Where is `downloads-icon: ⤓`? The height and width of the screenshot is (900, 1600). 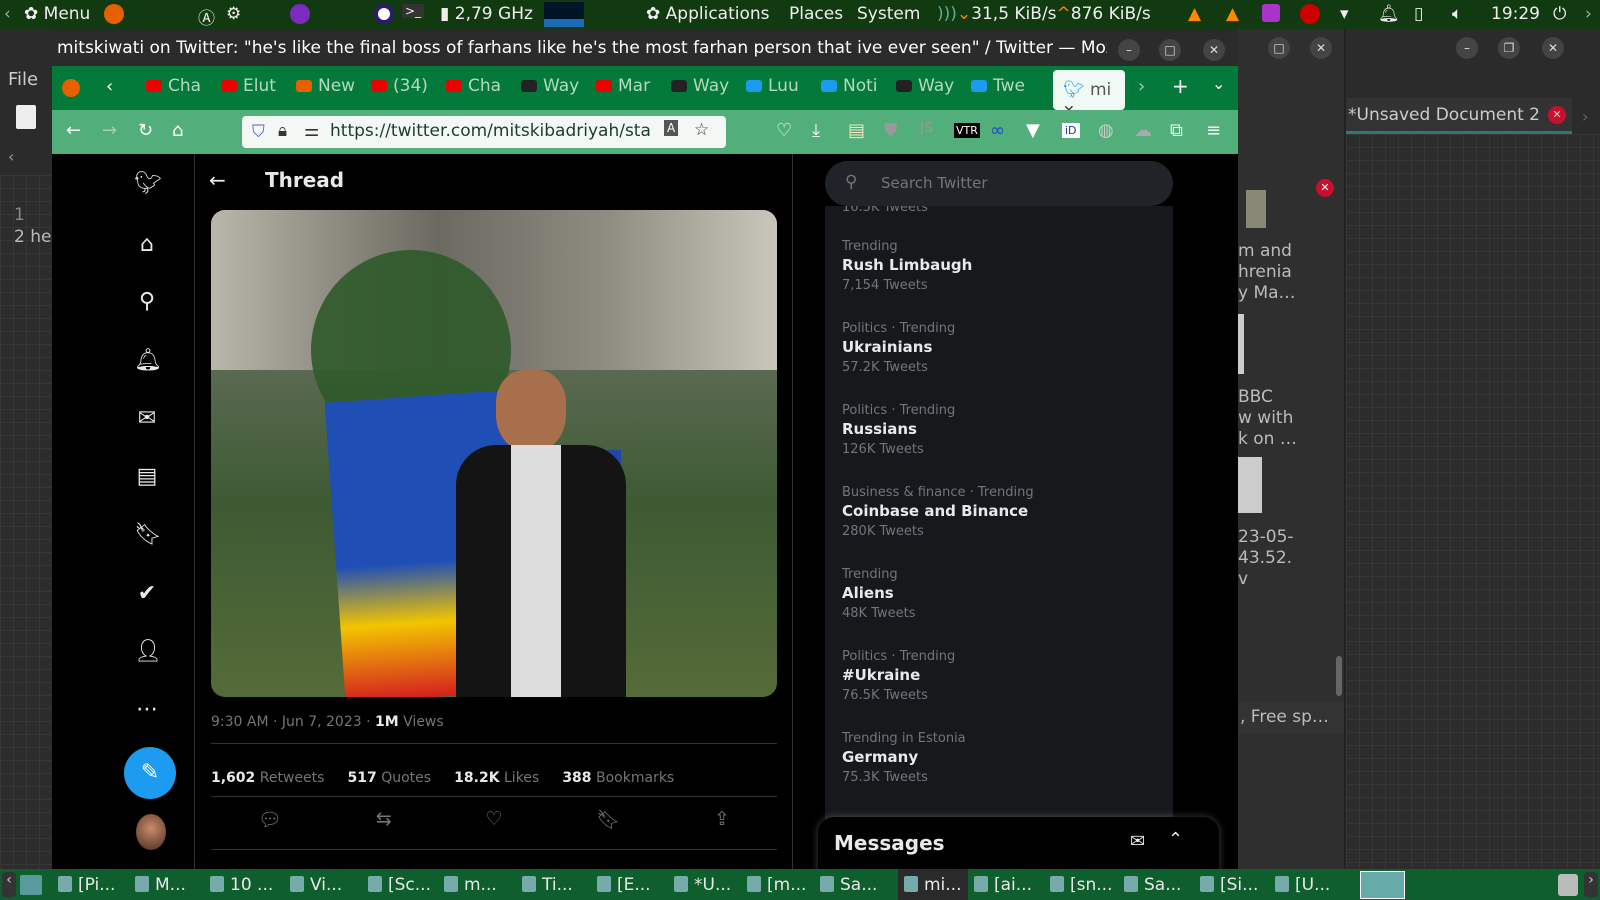
downloads-icon: ⤓ is located at coordinates (816, 130).